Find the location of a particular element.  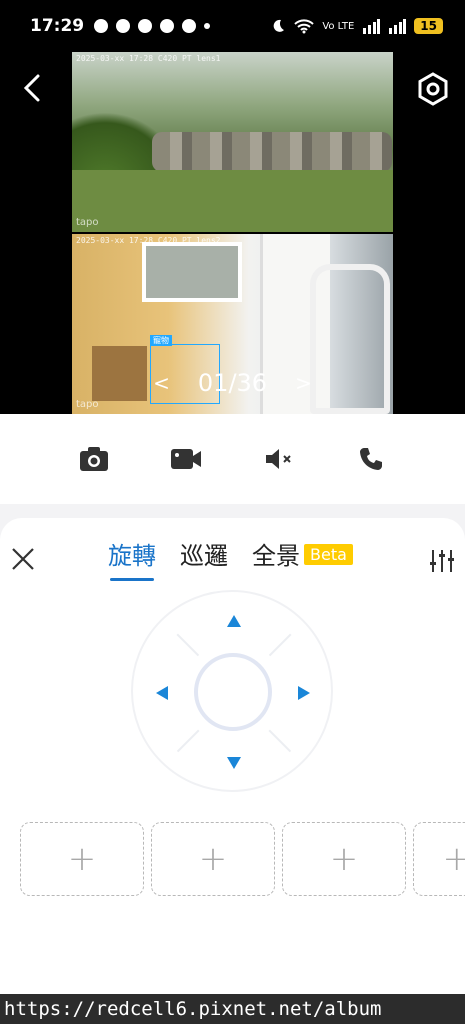

video-record-icon is located at coordinates (186, 459).